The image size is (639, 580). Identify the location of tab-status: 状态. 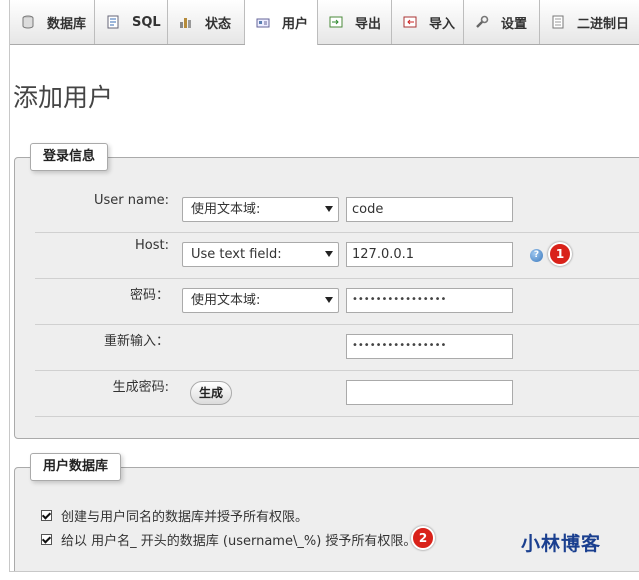
(206, 22).